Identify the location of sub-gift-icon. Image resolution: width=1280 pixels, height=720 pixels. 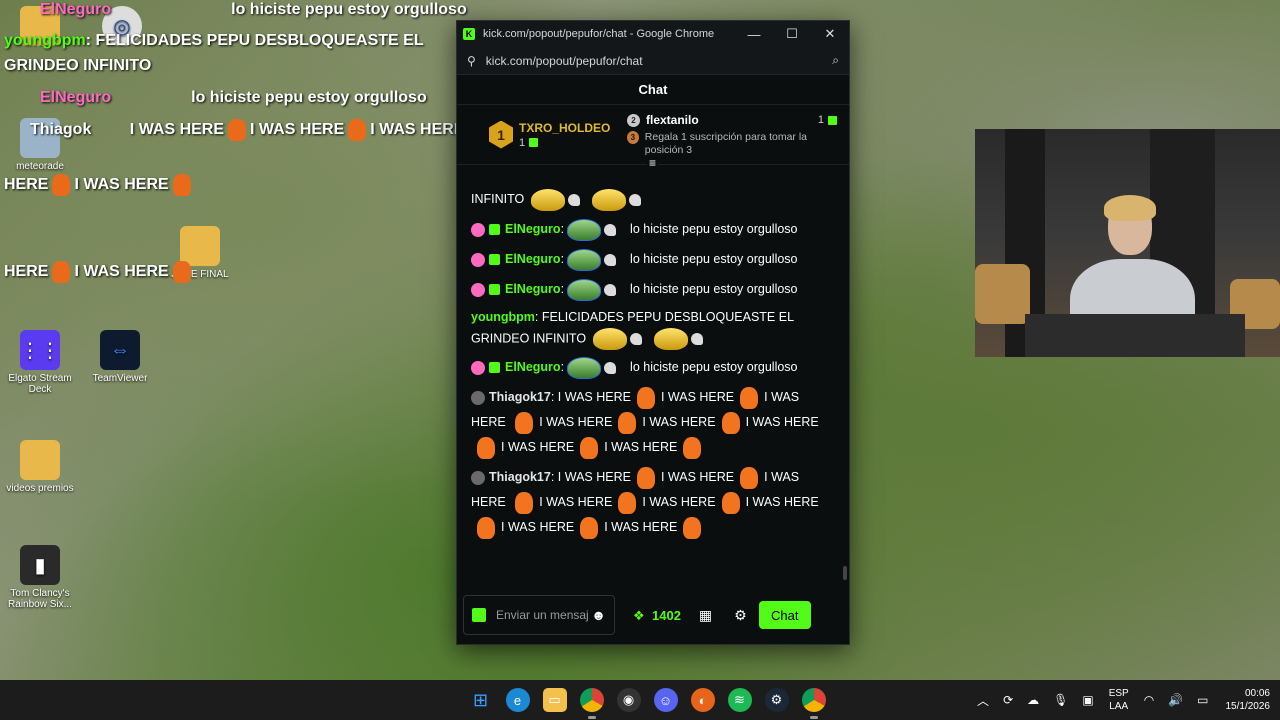
(534, 143).